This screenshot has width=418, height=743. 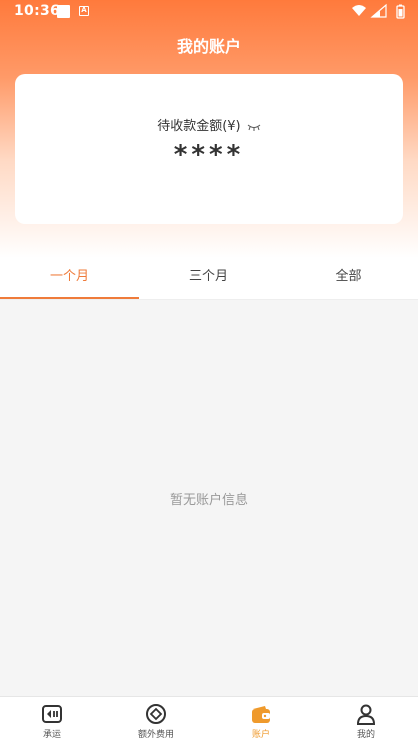 I want to click on tab-label: 全部, so click(x=348, y=276).